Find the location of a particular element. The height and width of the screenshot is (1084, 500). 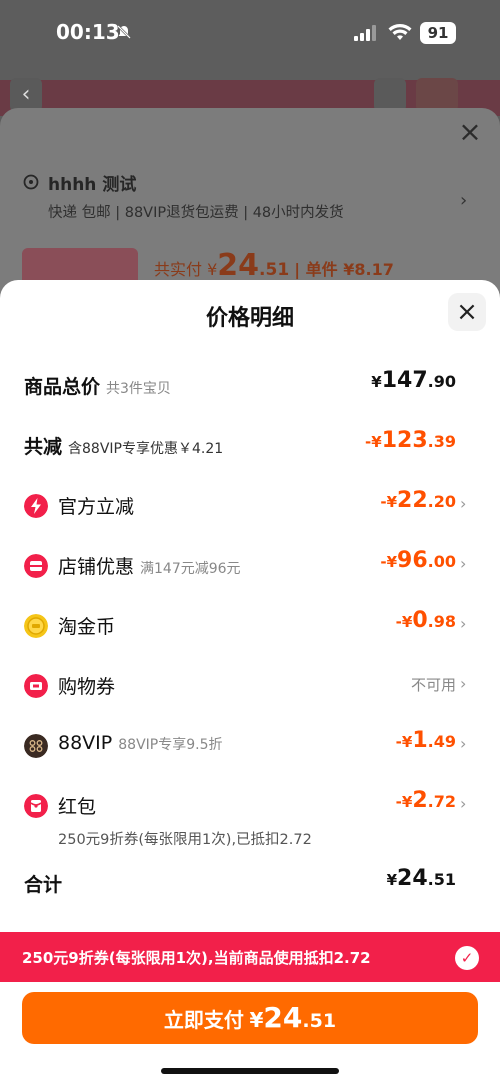

red-packet-note: 250元9折券(每张限用1次),已抵扣2.72 is located at coordinates (185, 840).